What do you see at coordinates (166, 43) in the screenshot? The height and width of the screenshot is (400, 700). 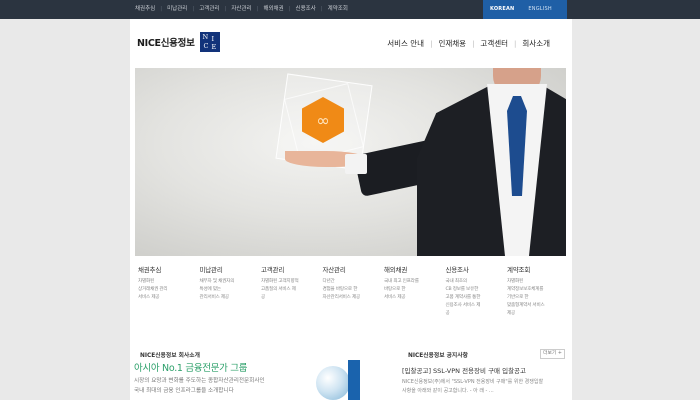 I see `logo-text: NICE신용정보` at bounding box center [166, 43].